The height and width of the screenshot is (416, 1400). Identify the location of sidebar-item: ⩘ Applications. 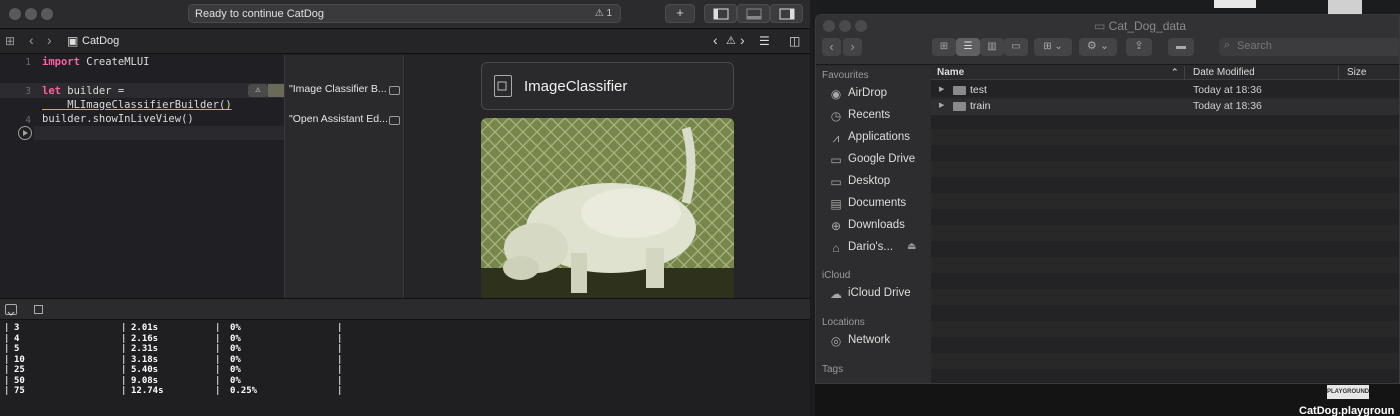
(879, 139).